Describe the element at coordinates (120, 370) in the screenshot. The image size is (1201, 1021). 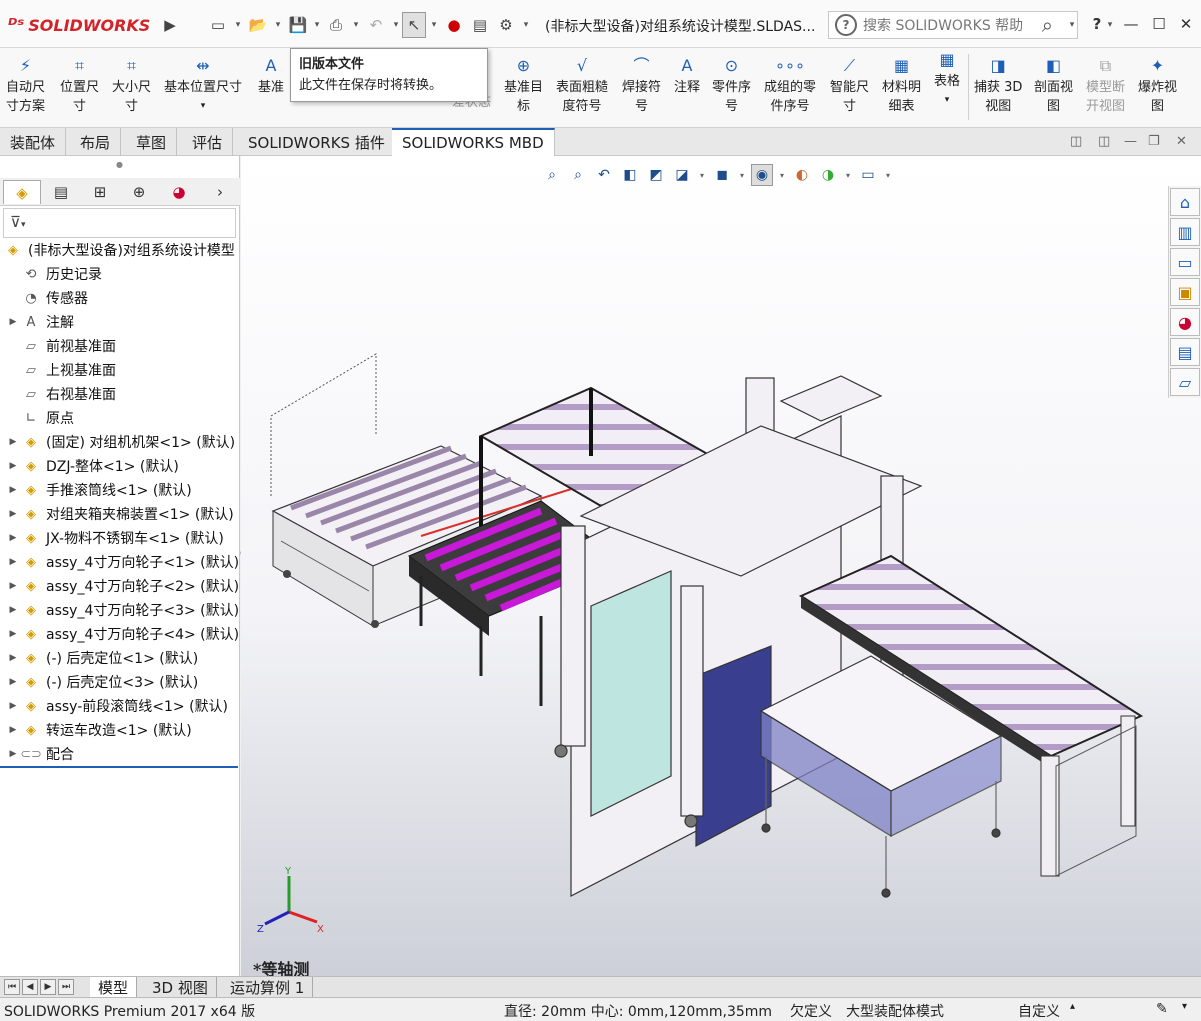
I see `tree-item: ▱ 上视基准面` at that location.